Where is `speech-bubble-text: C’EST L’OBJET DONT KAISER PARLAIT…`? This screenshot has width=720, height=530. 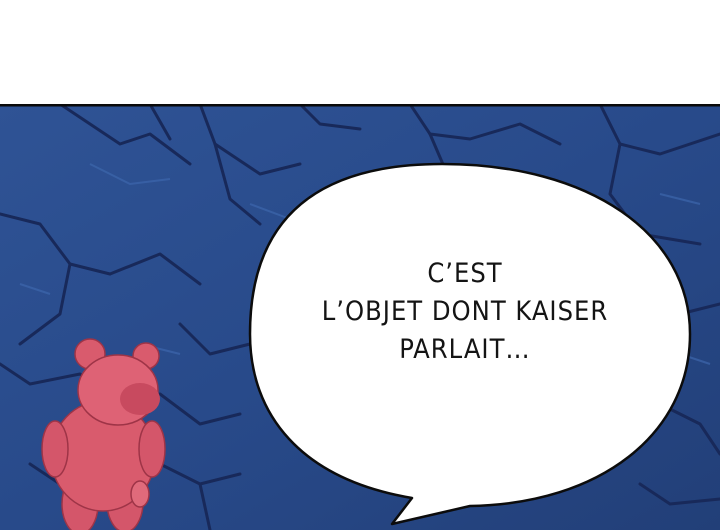
speech-bubble-text: C’EST L’OBJET DONT KAISER PARLAIT… is located at coordinates (465, 312).